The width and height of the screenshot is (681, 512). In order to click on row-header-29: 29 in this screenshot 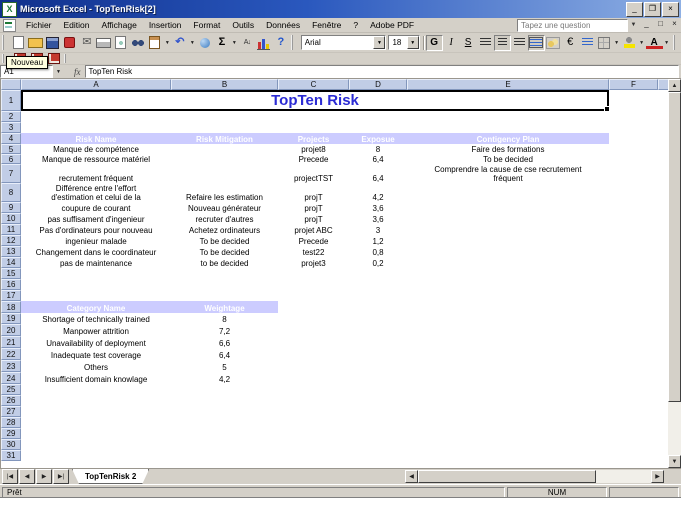, I will do `click(11, 433)`.